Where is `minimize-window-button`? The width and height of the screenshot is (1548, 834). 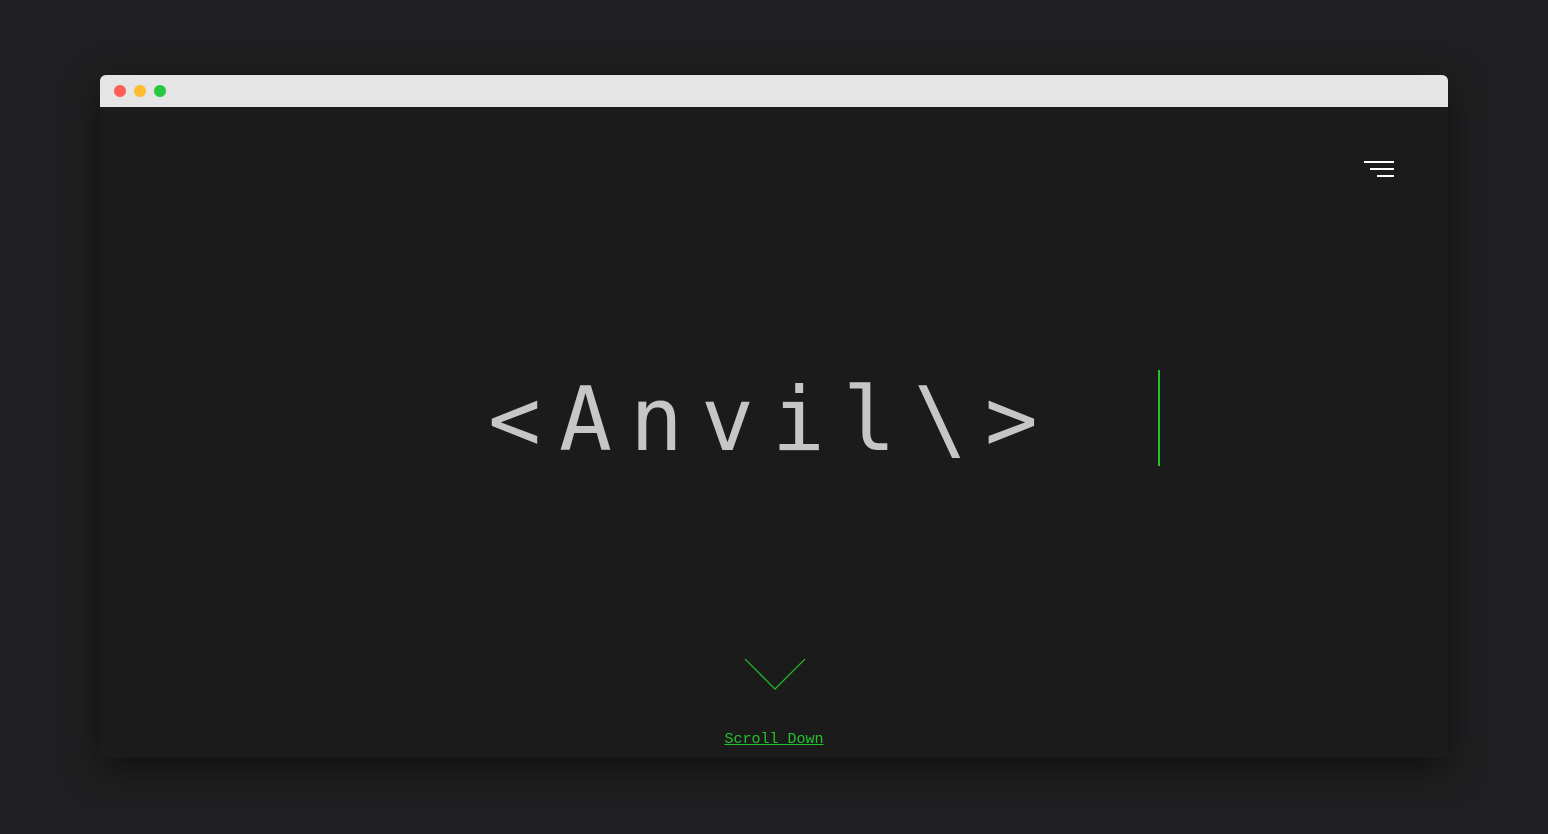
minimize-window-button is located at coordinates (140, 91).